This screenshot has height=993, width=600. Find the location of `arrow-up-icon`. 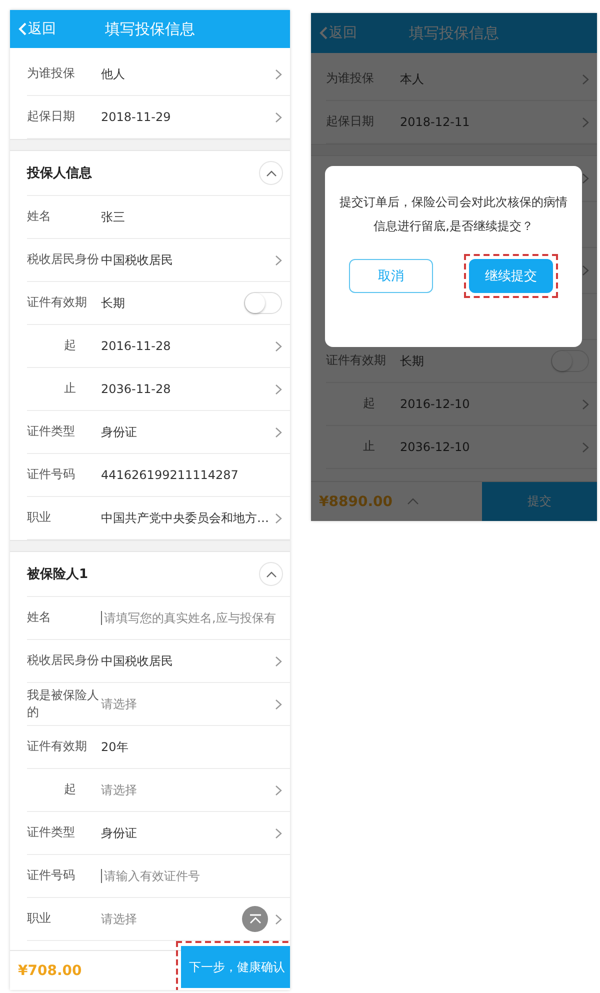

arrow-up-icon is located at coordinates (255, 919).